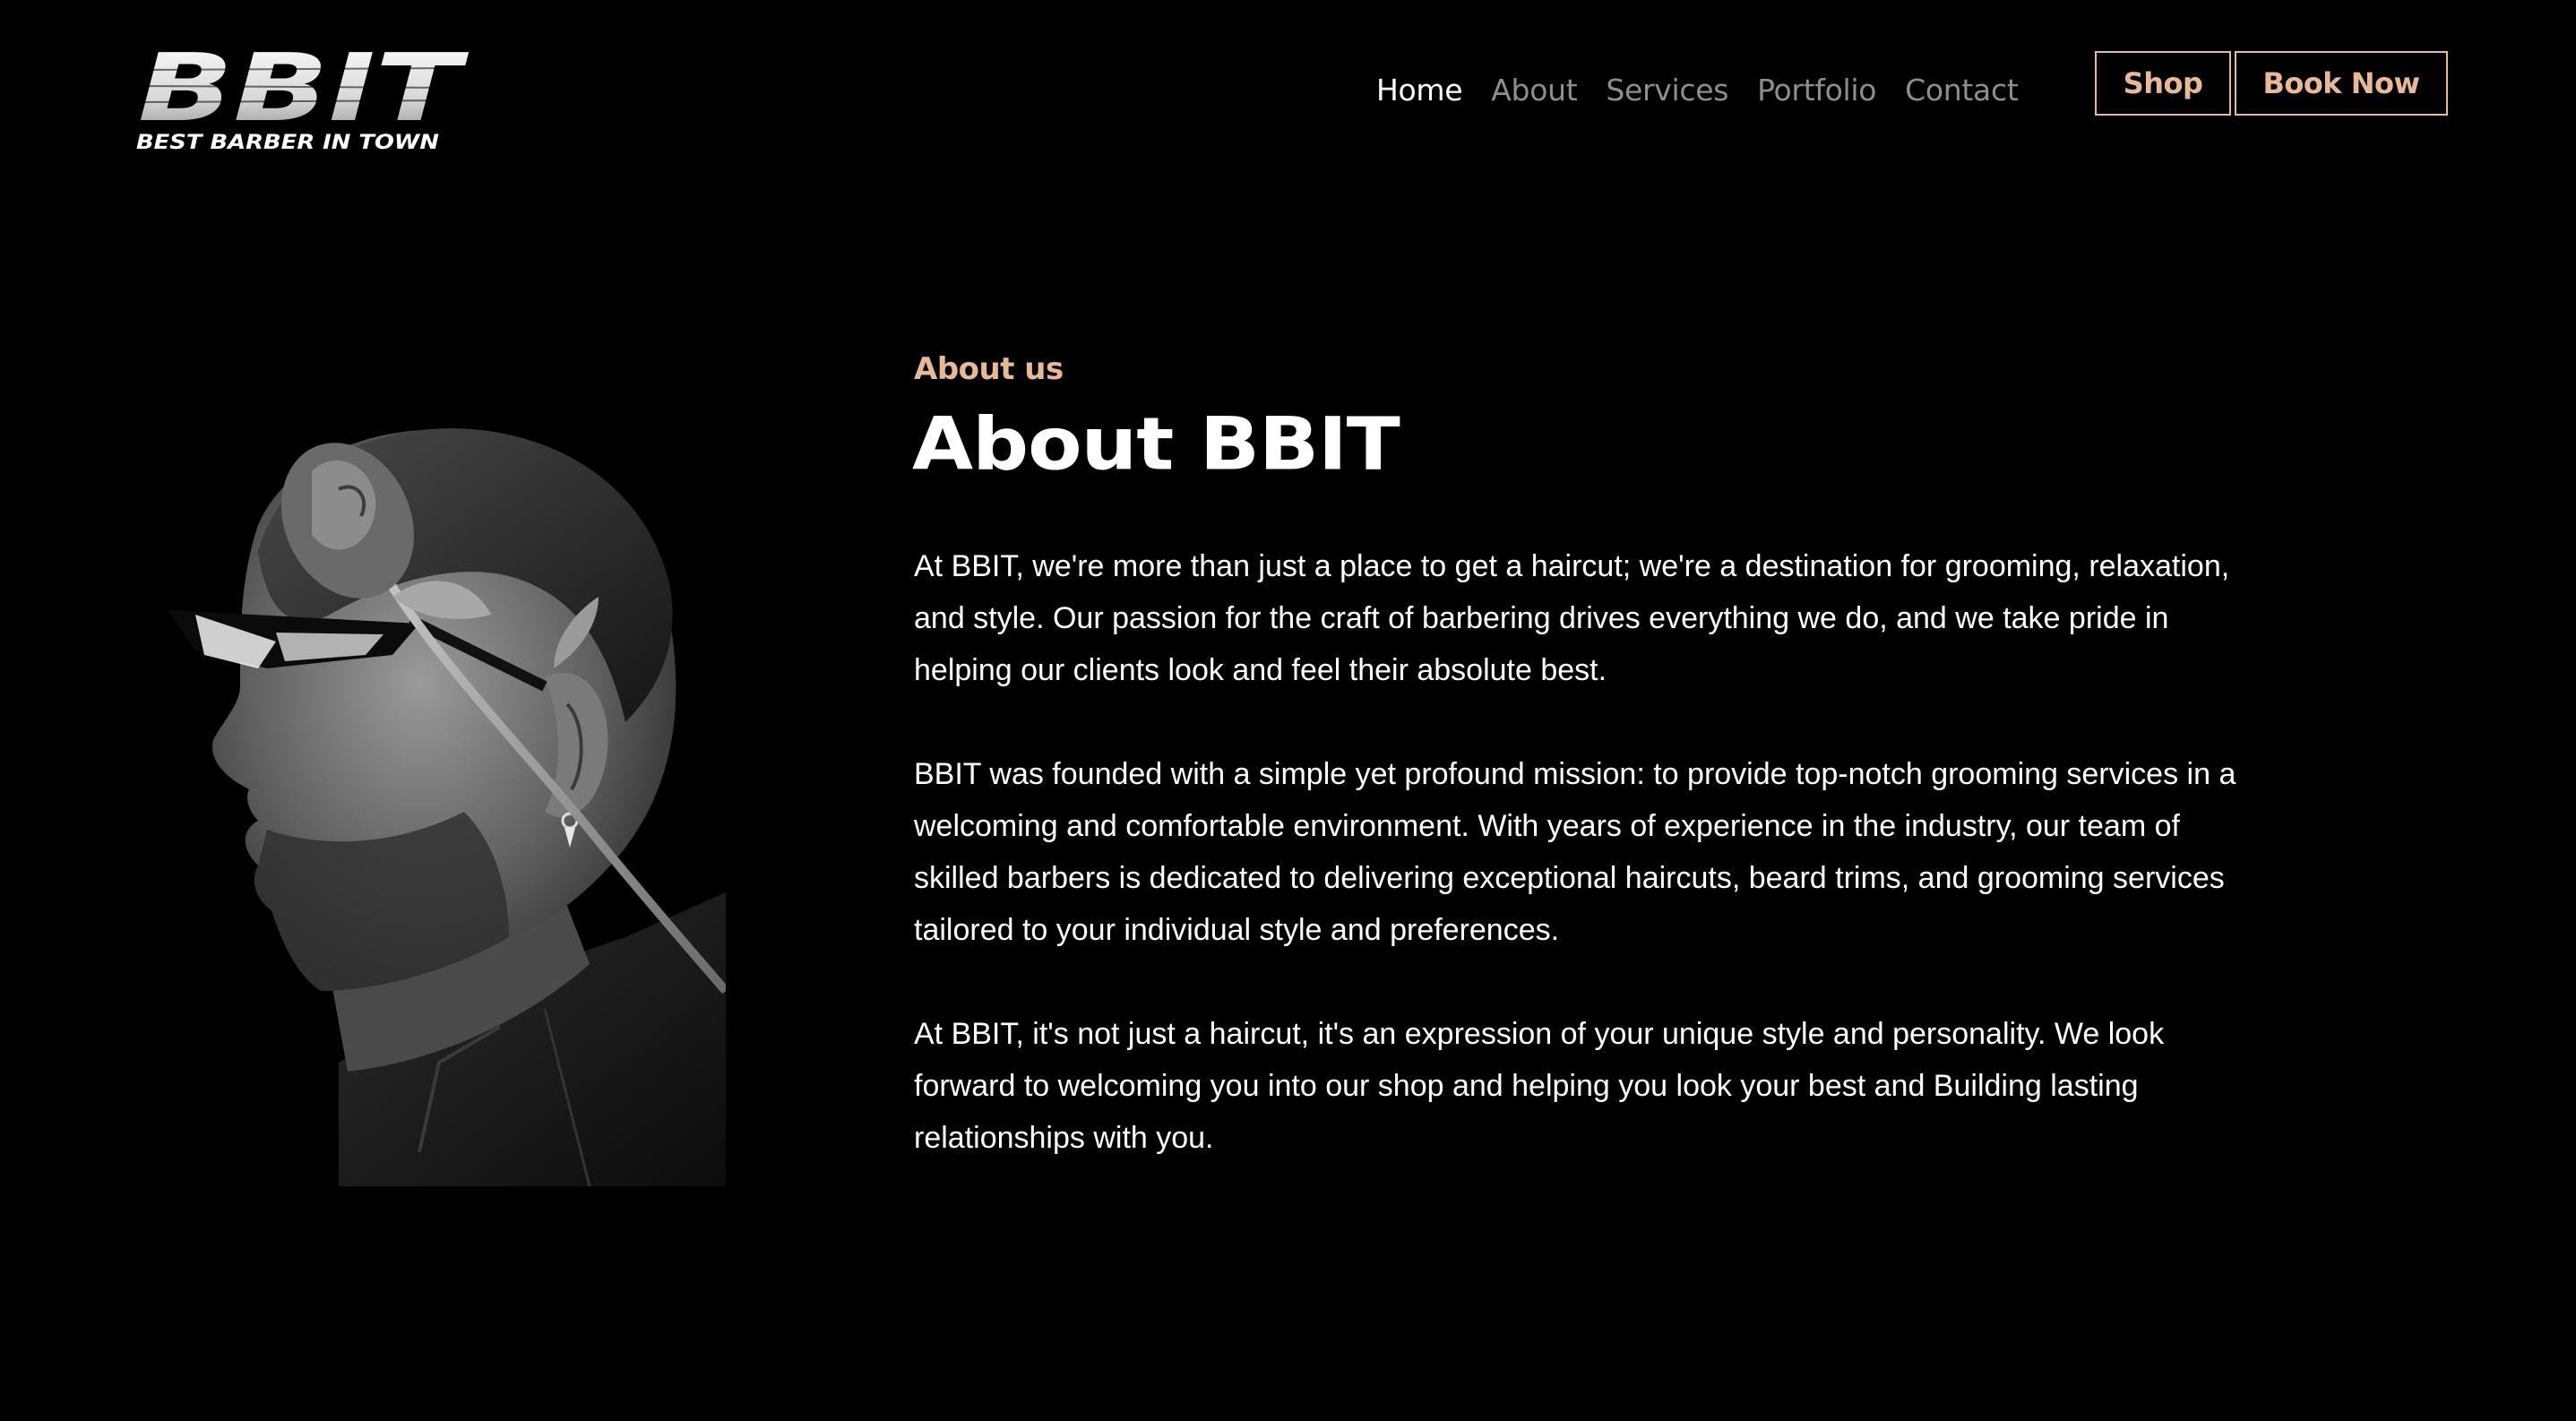  I want to click on logo-tagline: BEST BARBER IN TOWN, so click(287, 143).